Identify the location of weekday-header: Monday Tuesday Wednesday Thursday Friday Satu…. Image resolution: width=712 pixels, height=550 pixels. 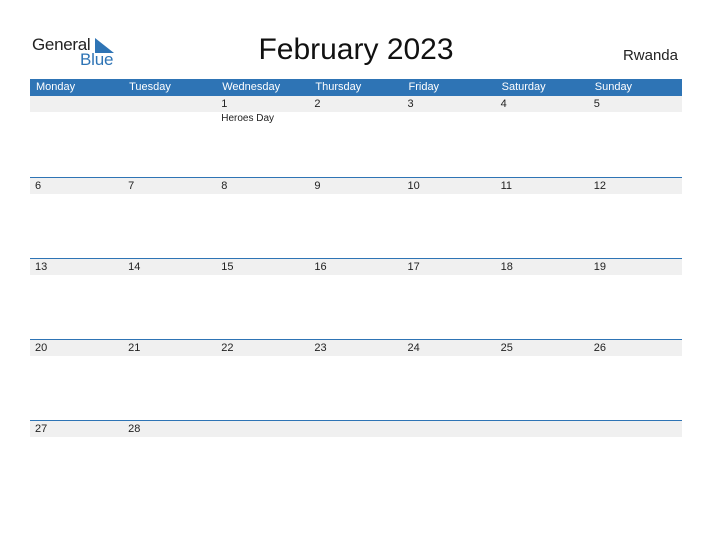
(356, 87).